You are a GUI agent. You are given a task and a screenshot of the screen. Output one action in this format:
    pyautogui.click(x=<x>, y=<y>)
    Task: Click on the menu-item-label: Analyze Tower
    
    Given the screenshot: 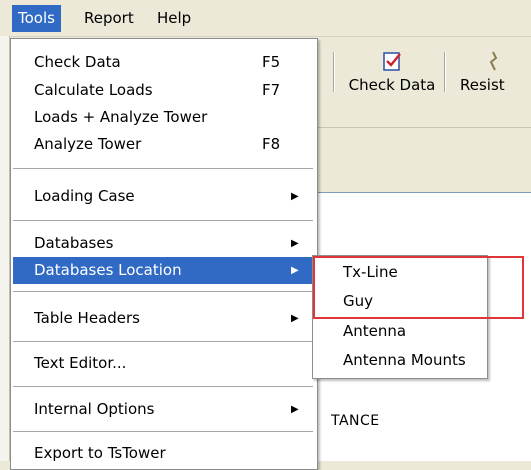 What is the action you would take?
    pyautogui.click(x=88, y=144)
    